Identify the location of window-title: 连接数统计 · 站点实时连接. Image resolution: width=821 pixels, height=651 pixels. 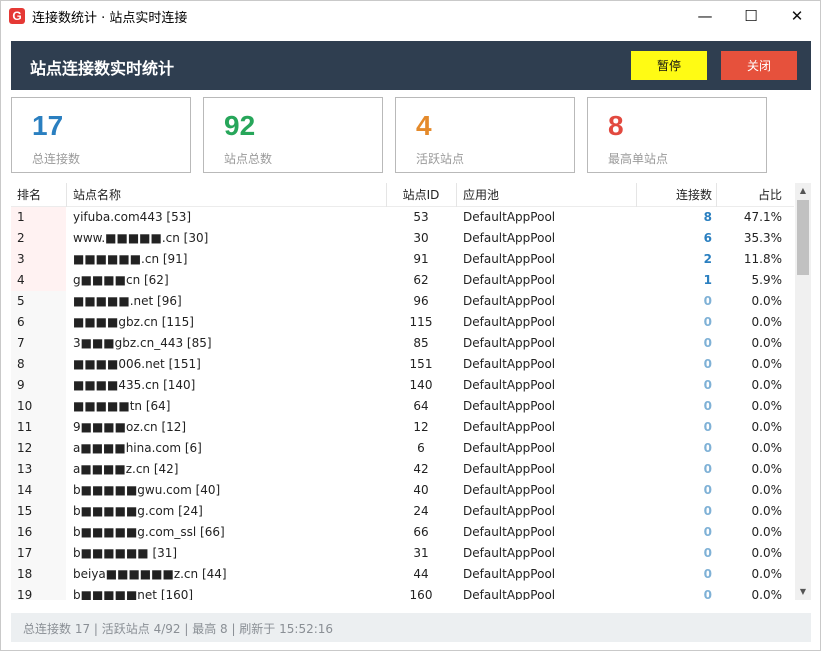
(110, 18).